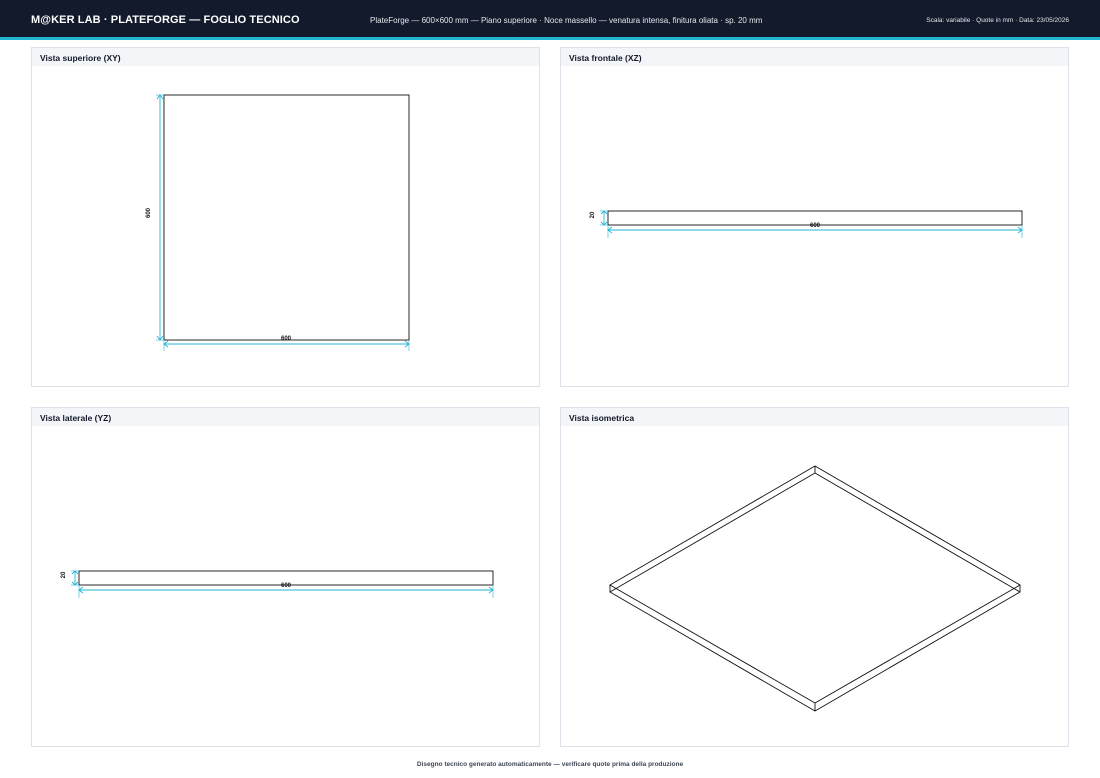 This screenshot has width=1100, height=778. What do you see at coordinates (806, 224) in the screenshot?
I see `front-view-drawing: 600 20` at bounding box center [806, 224].